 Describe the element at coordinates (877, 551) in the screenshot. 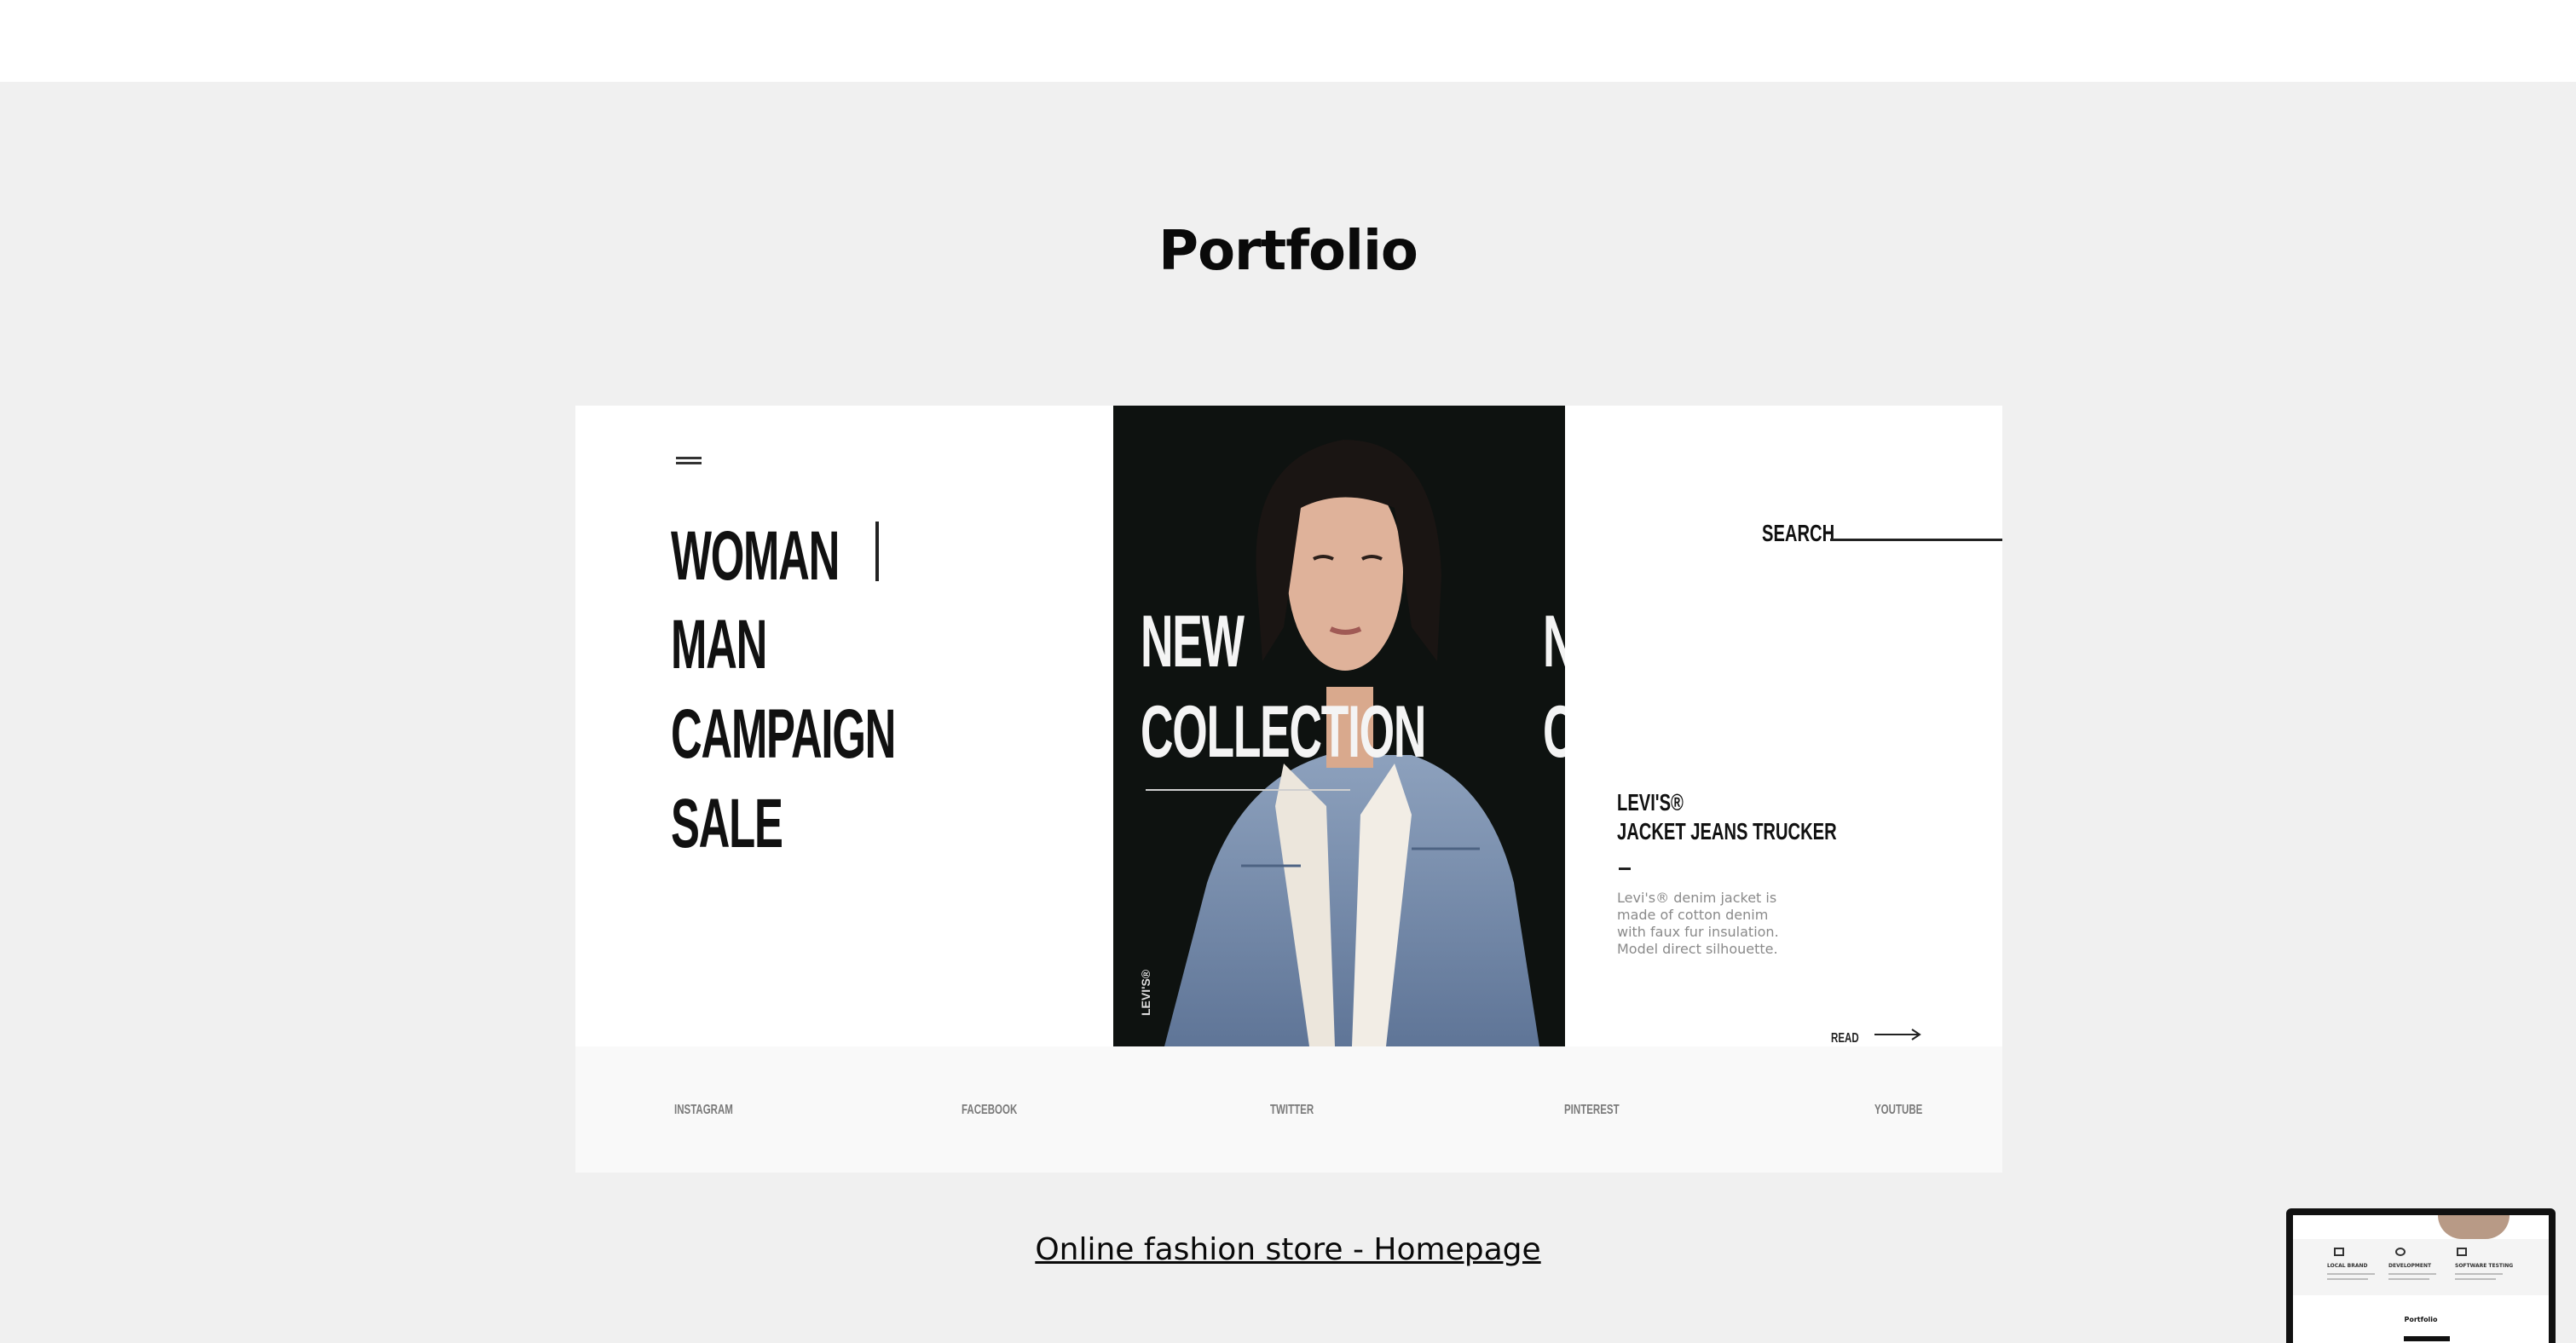

I see `text-cursor` at that location.